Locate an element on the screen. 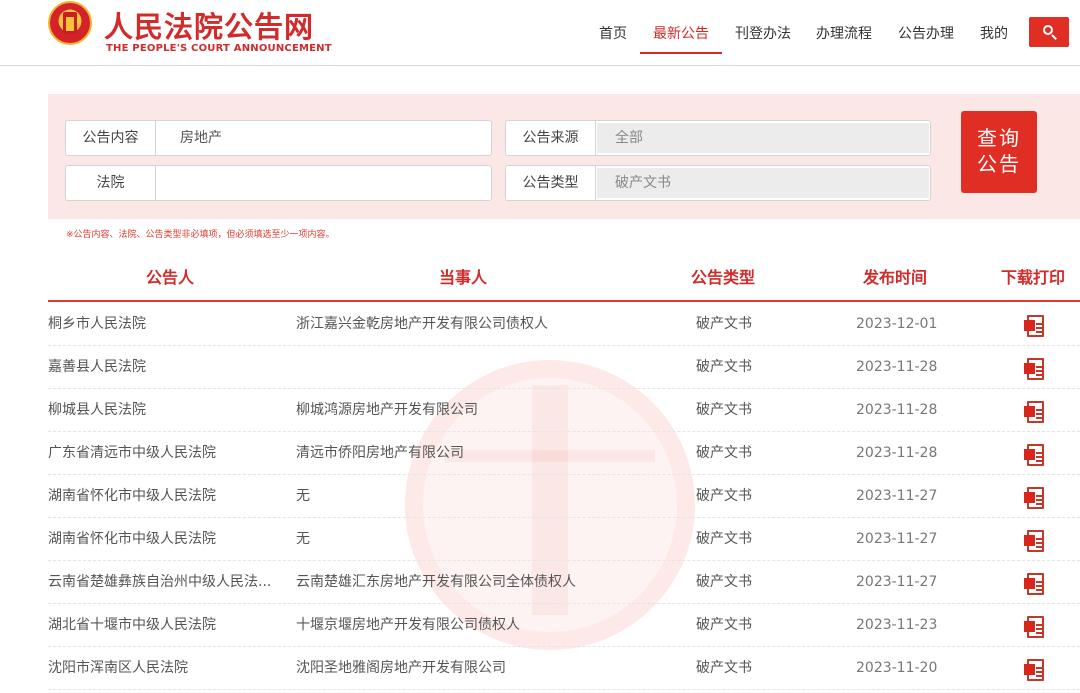 Image resolution: width=1080 pixels, height=693 pixels. court-label: 法院 is located at coordinates (111, 183).